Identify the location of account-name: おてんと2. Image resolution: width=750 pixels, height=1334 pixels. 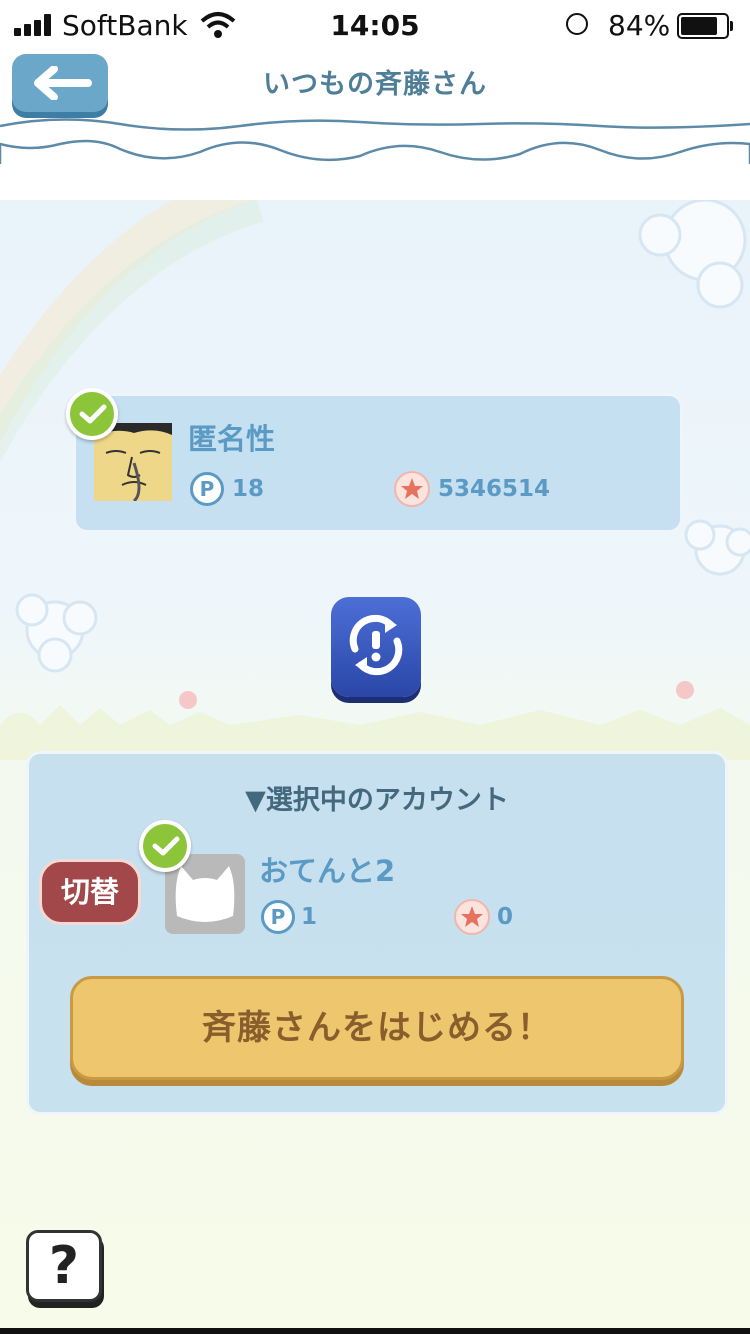
(327, 871).